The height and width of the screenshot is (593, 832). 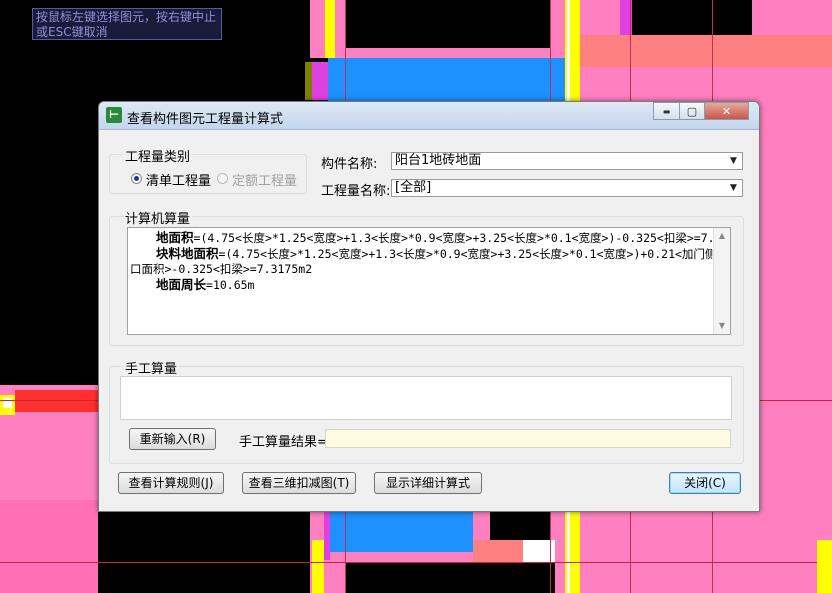 What do you see at coordinates (356, 191) in the screenshot?
I see `quantity-name-label: 工程量名称:` at bounding box center [356, 191].